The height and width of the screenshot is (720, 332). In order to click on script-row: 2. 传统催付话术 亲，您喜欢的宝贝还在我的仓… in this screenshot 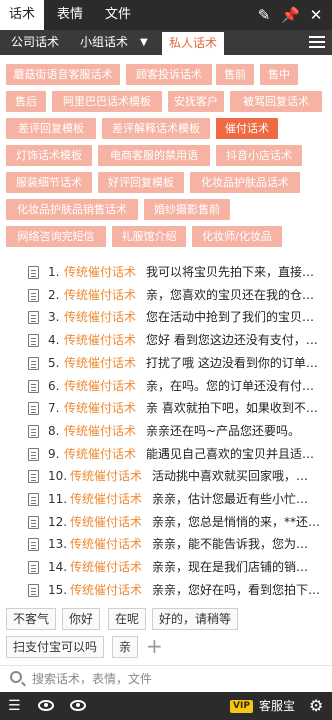, I will do `click(166, 295)`.